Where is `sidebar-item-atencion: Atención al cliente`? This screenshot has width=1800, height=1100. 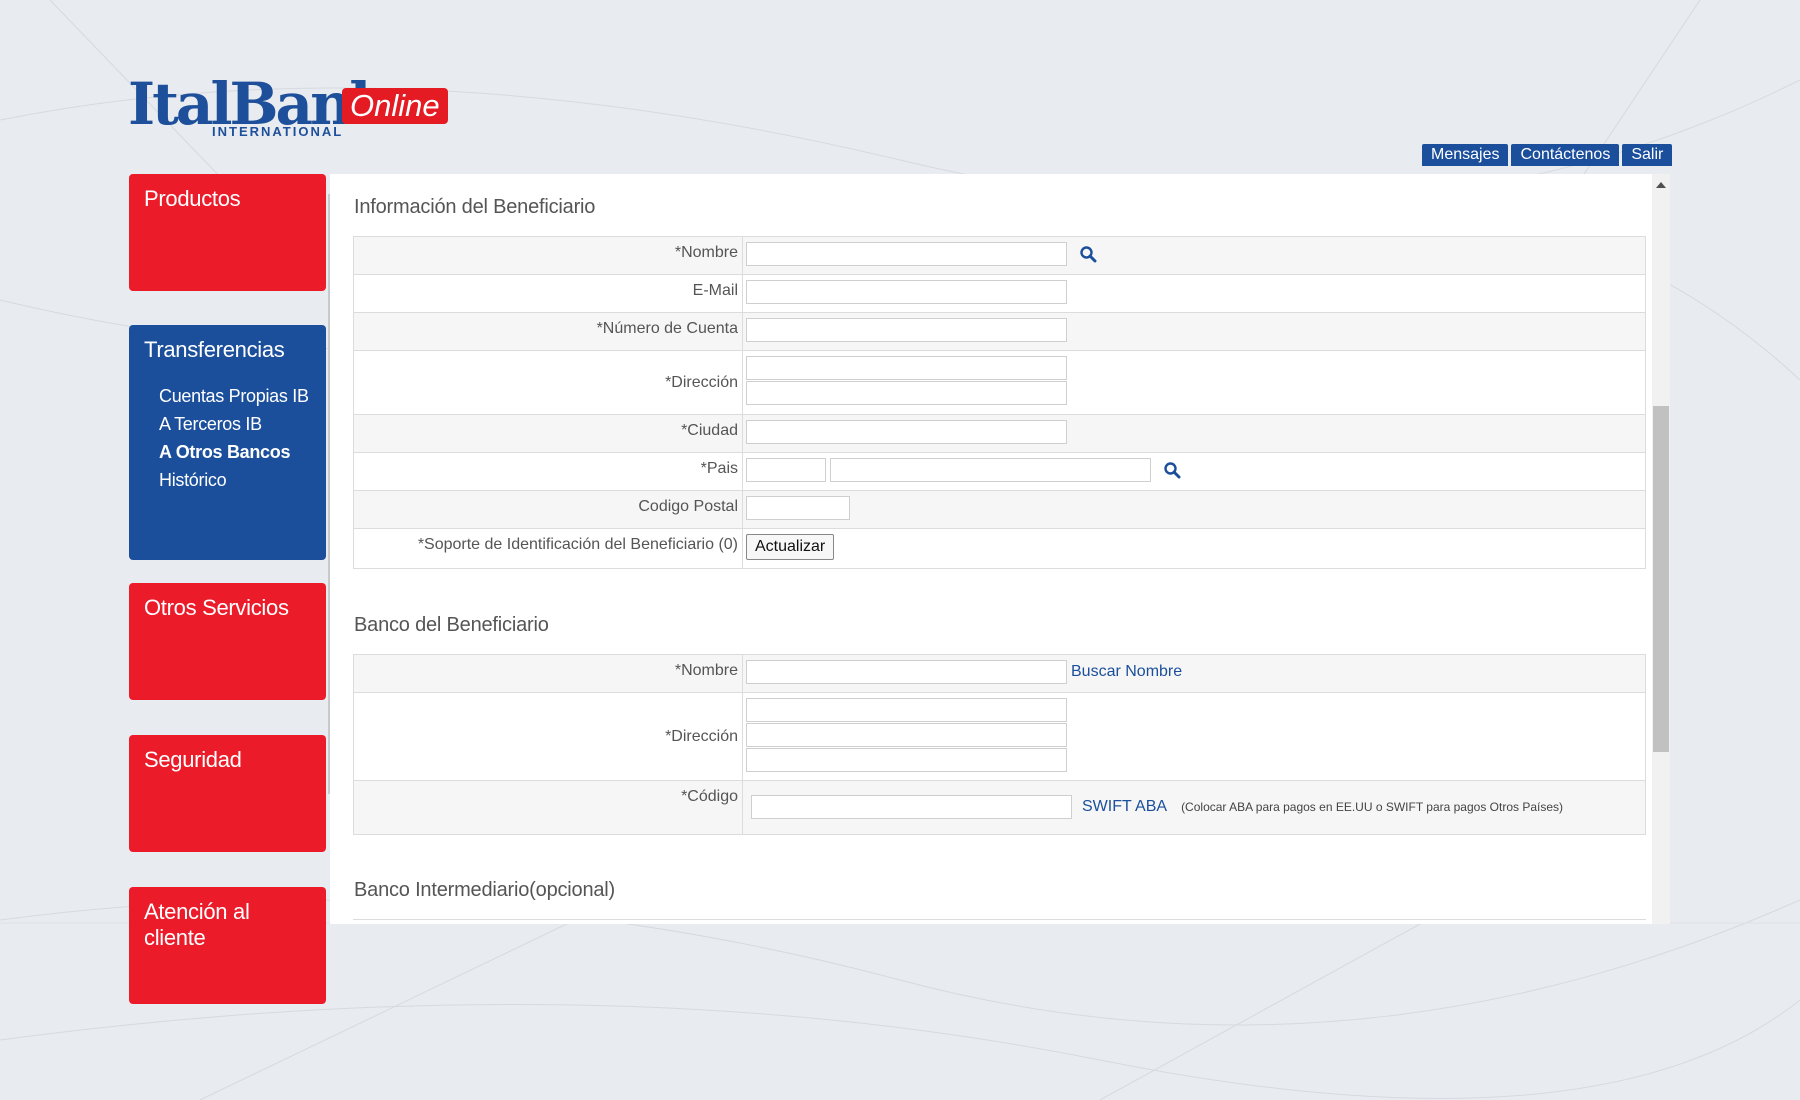 sidebar-item-atencion: Atención al cliente is located at coordinates (227, 945).